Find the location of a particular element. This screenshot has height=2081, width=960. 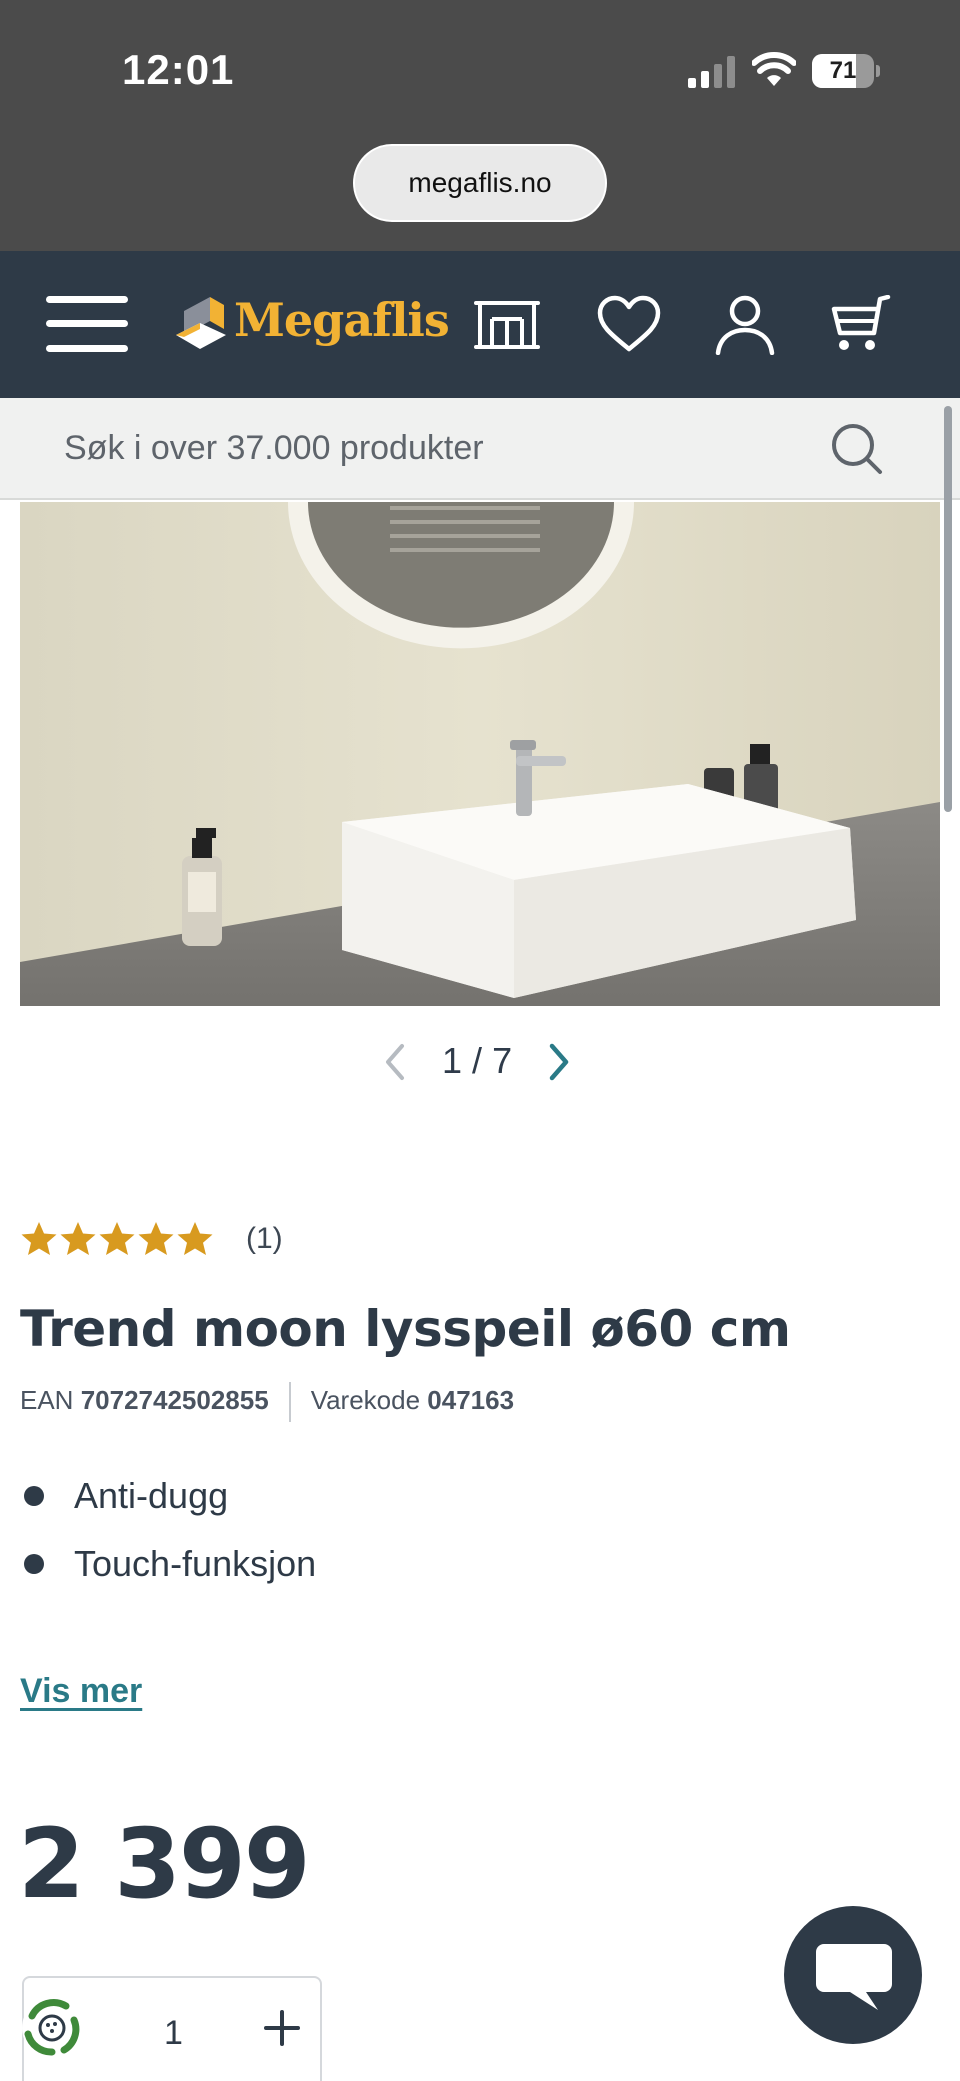

logo-text: Megaflis is located at coordinates (342, 320).